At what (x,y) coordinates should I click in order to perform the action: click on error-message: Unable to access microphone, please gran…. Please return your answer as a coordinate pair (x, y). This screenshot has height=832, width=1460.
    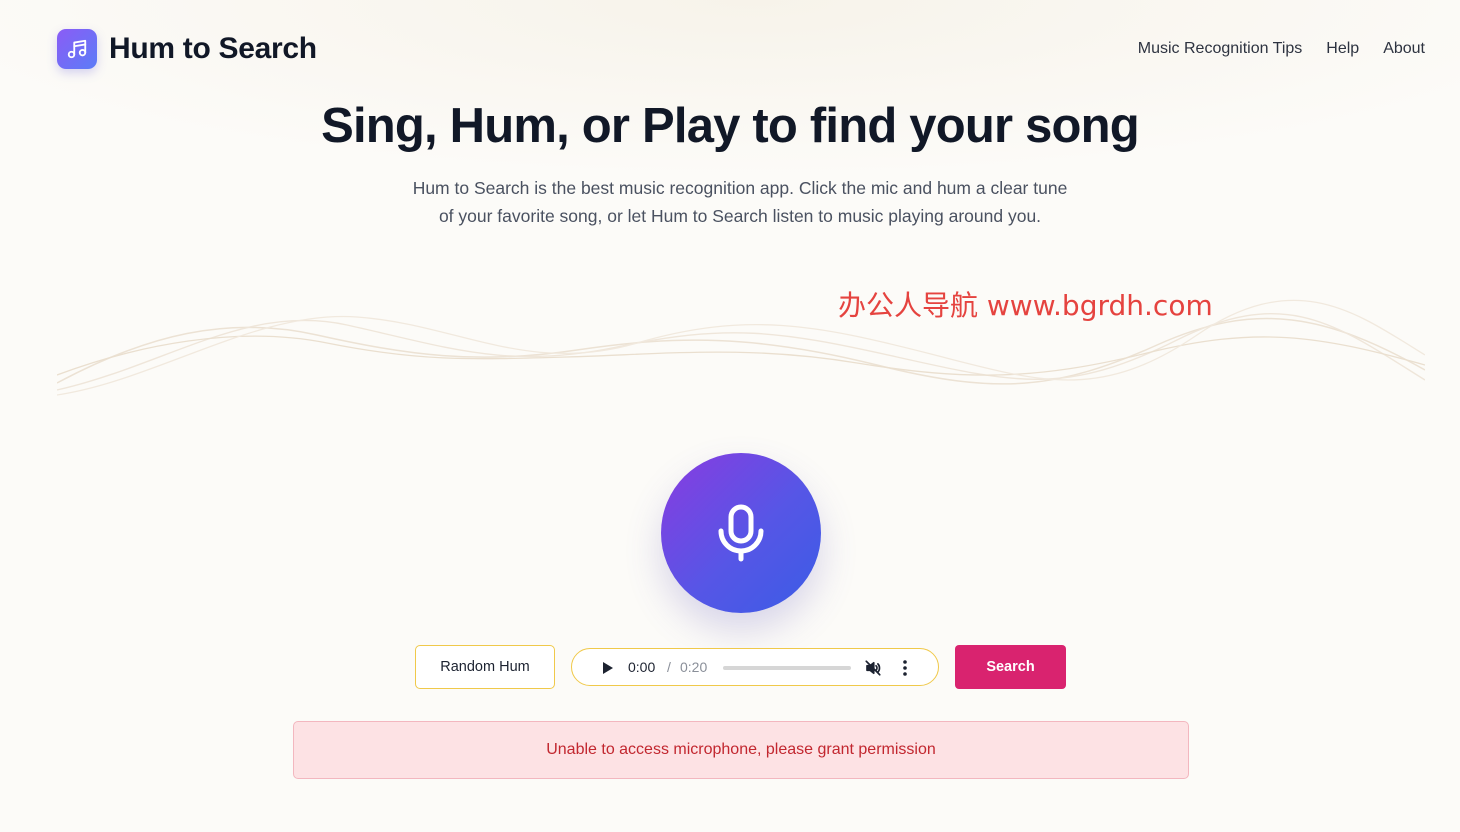
    Looking at the image, I should click on (741, 749).